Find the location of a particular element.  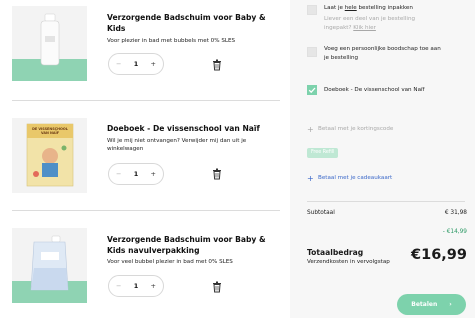

product-image-refill is located at coordinates (49, 265).